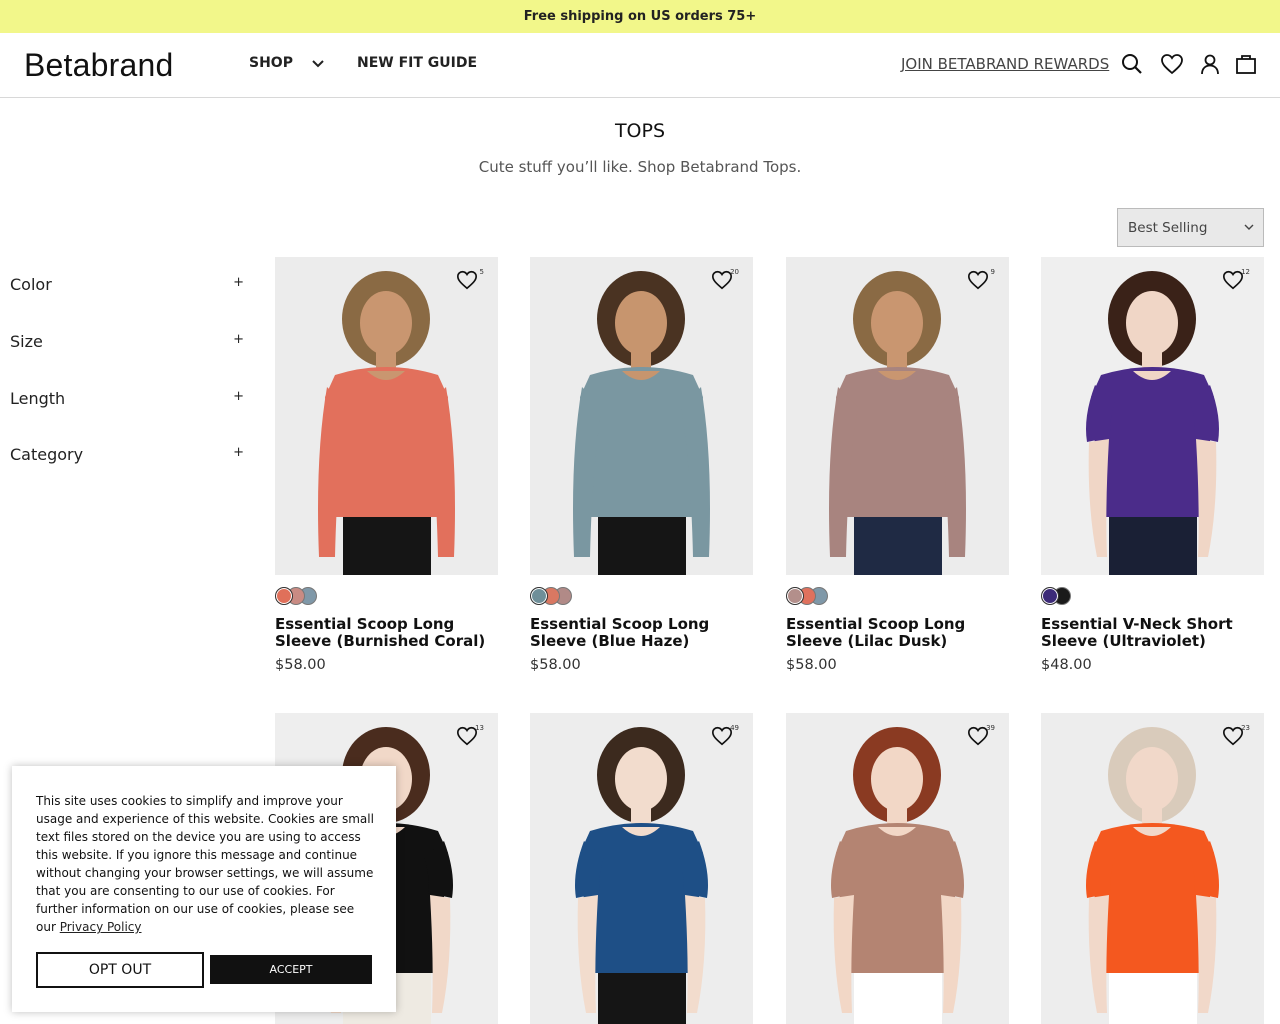 The width and height of the screenshot is (1280, 1024). I want to click on wishlist-count: 12, so click(1245, 272).